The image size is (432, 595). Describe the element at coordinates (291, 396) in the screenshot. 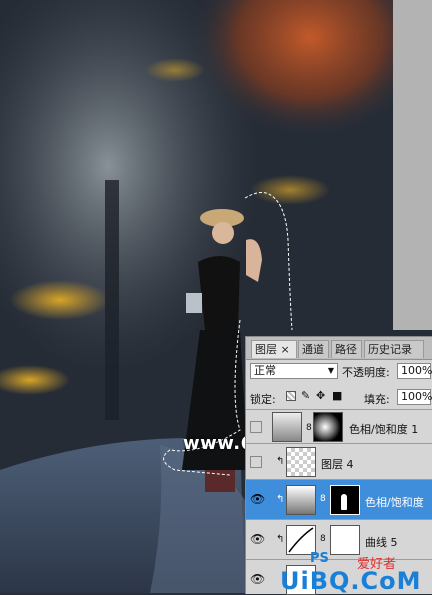

I see `lock-transparent-icon` at that location.